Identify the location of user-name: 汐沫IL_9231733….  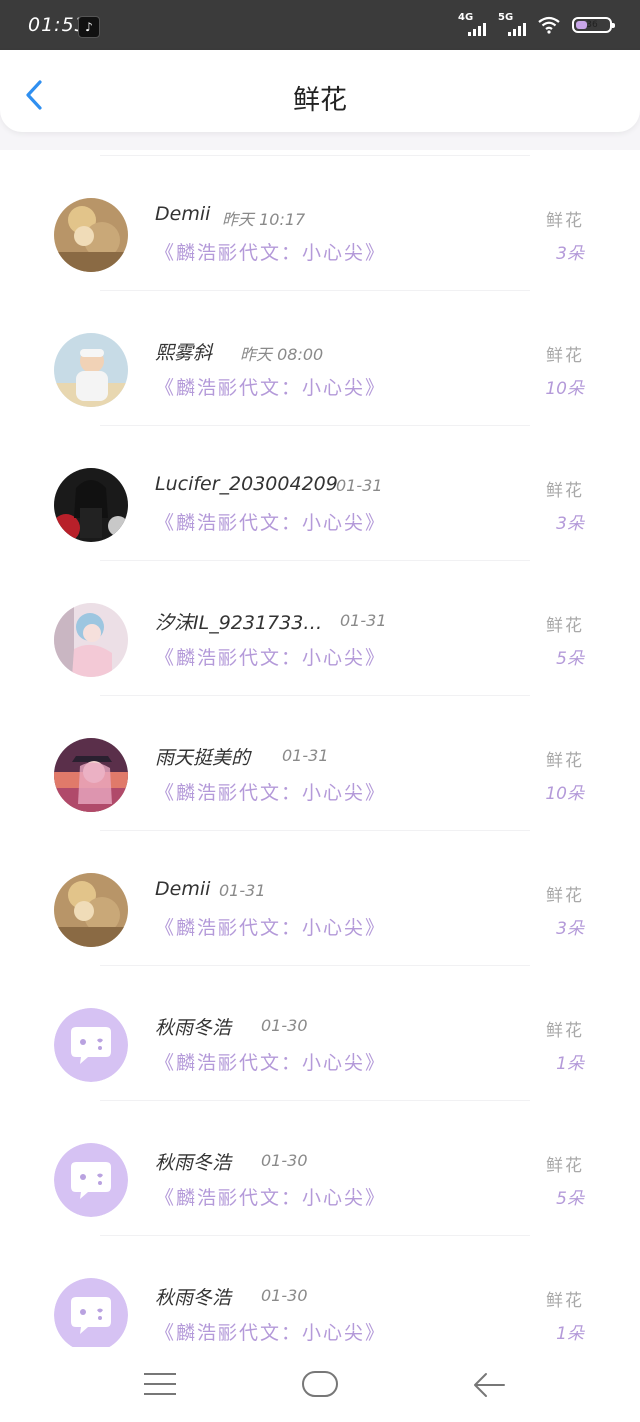
(239, 623).